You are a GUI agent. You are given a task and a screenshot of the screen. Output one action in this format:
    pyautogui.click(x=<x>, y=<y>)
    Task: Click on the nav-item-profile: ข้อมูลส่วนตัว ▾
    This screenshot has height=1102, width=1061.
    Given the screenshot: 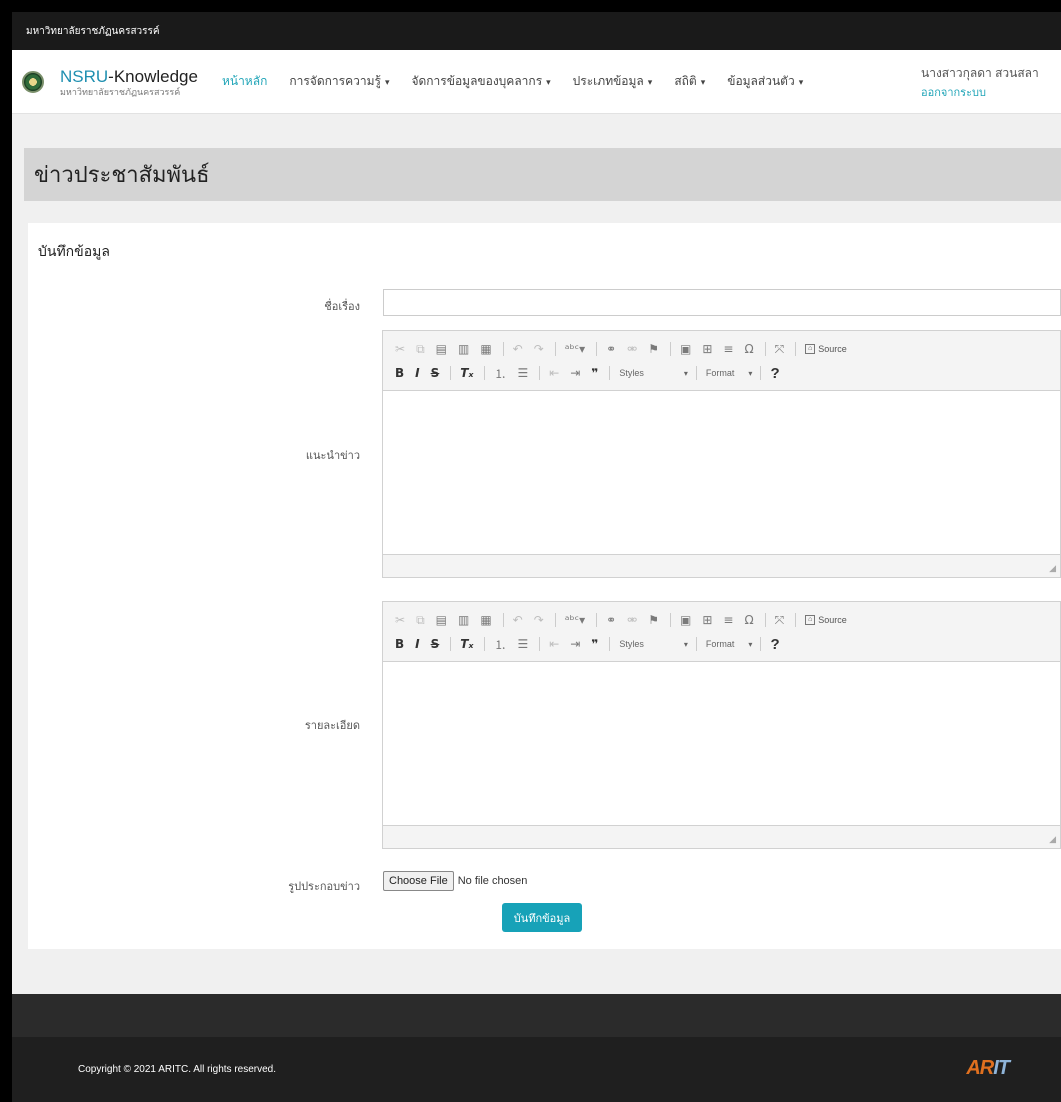 What is the action you would take?
    pyautogui.click(x=765, y=81)
    